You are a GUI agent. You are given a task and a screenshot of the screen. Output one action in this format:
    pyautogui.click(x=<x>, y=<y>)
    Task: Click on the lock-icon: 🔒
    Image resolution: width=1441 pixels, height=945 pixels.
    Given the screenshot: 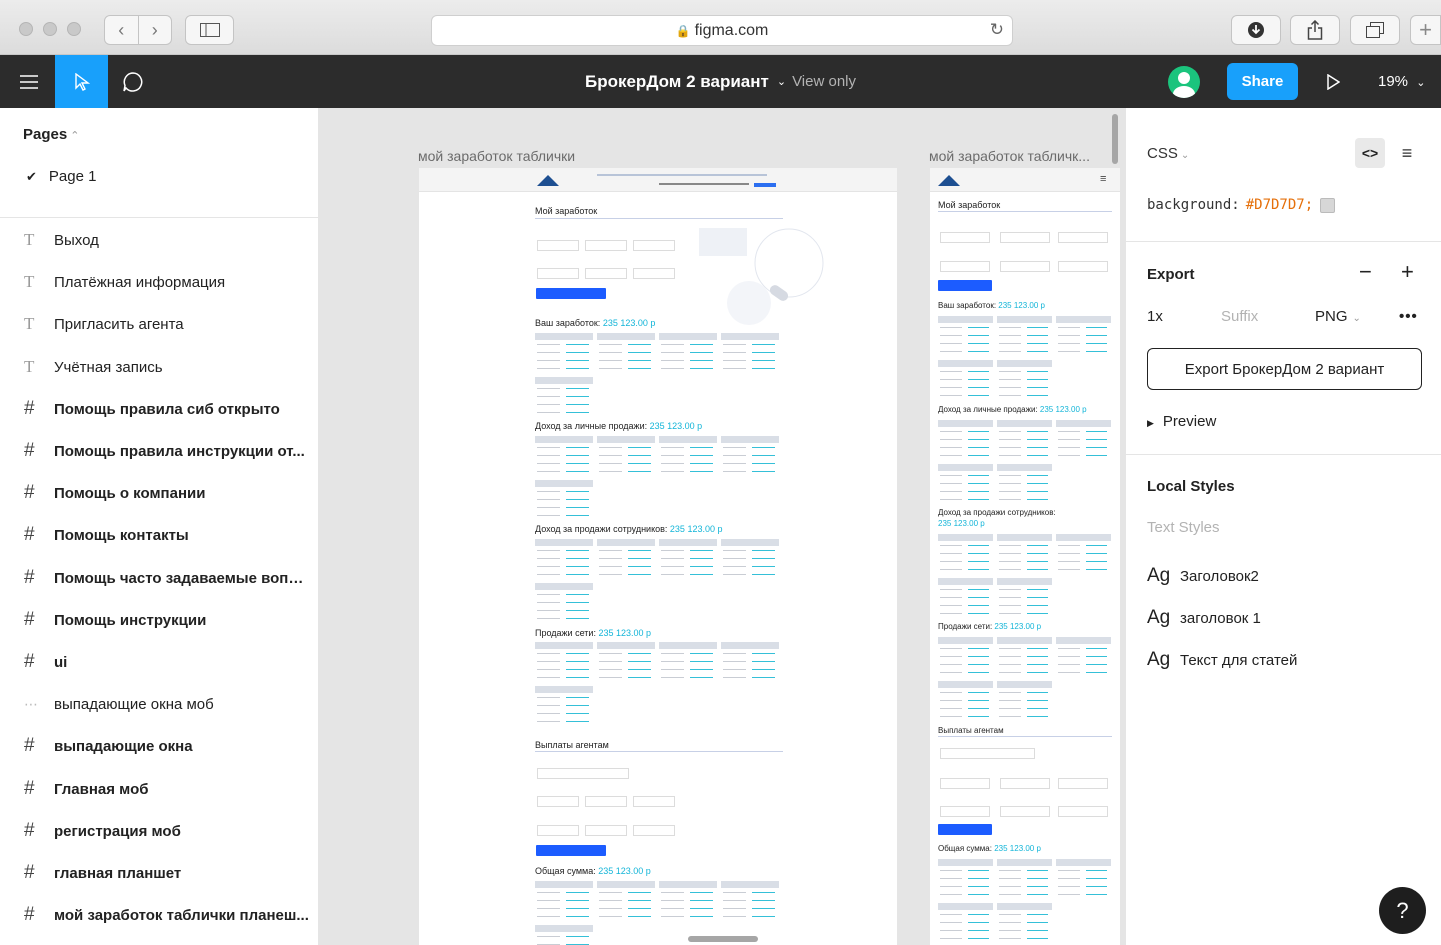 What is the action you would take?
    pyautogui.click(x=683, y=30)
    